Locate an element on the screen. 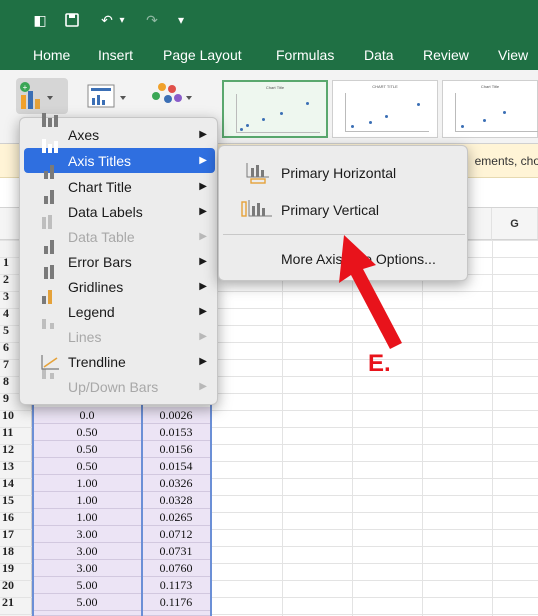 This screenshot has height=616, width=538. annotation-label: E. is located at coordinates (379, 363).